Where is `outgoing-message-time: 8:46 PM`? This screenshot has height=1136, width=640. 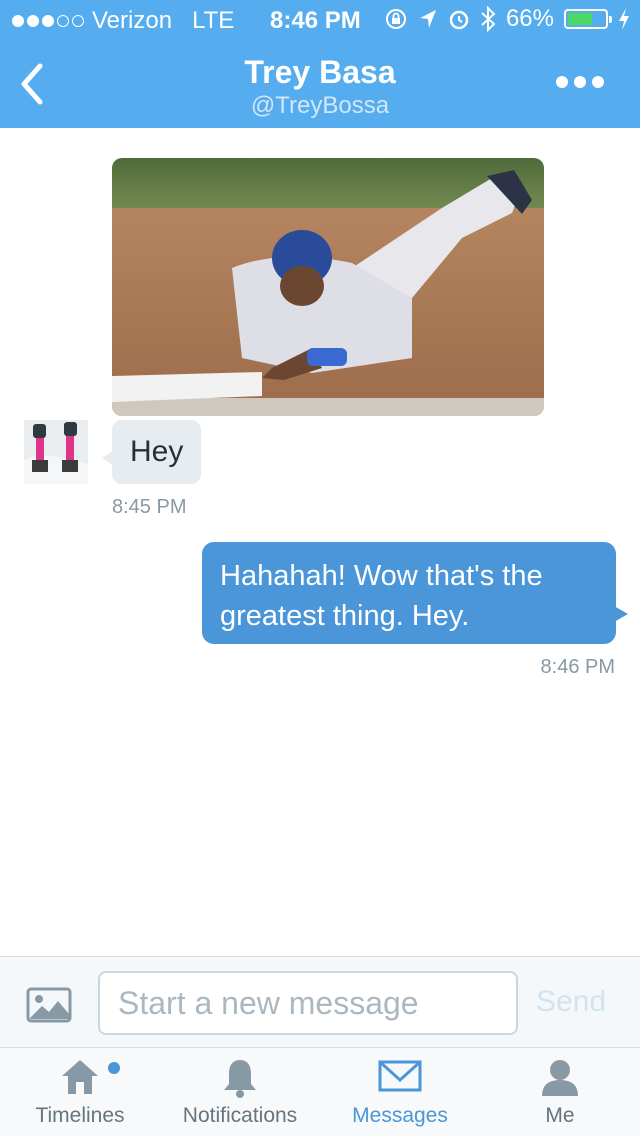 outgoing-message-time: 8:46 PM is located at coordinates (577, 667).